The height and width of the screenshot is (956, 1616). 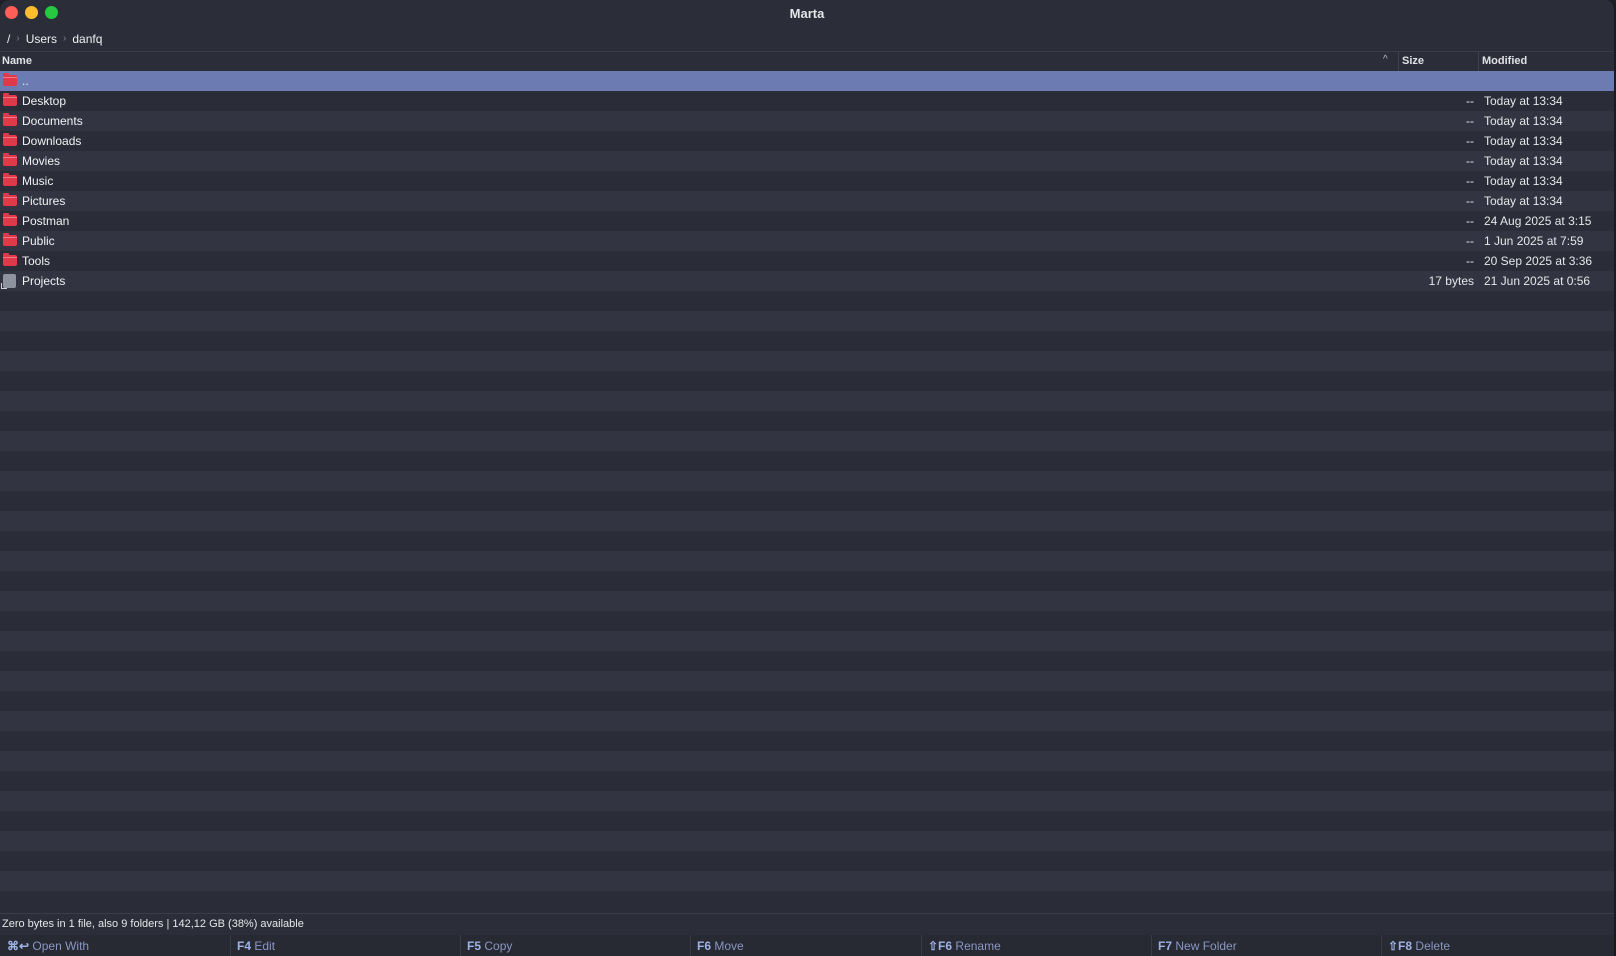 What do you see at coordinates (1538, 261) in the screenshot?
I see `file-modified: 20 Sep 2025 at 3:36` at bounding box center [1538, 261].